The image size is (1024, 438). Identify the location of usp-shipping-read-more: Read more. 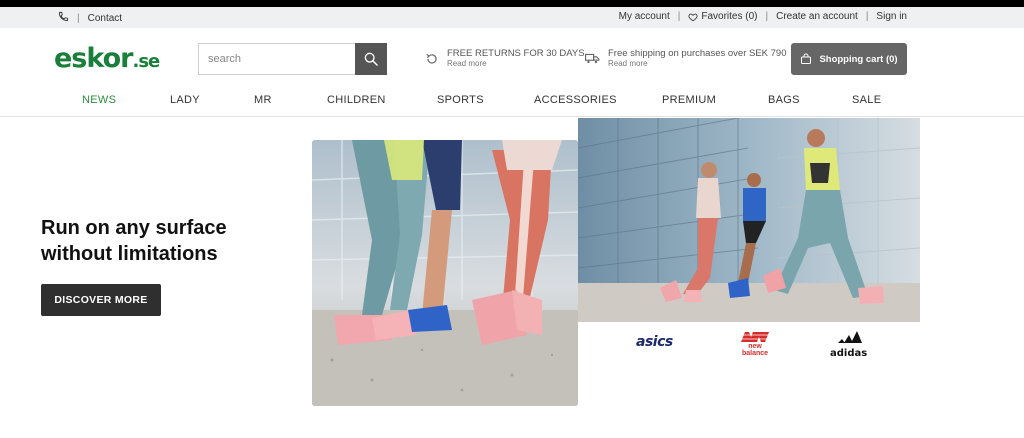
(697, 64).